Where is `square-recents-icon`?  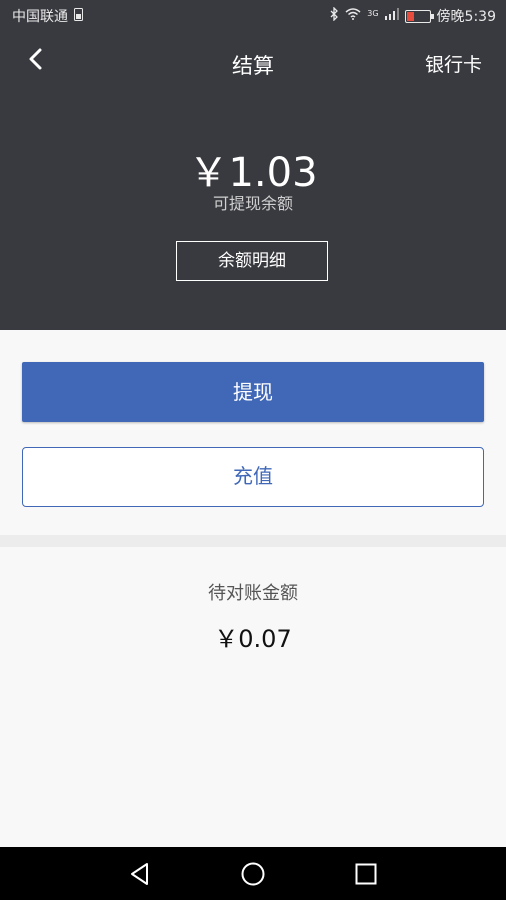 square-recents-icon is located at coordinates (366, 874).